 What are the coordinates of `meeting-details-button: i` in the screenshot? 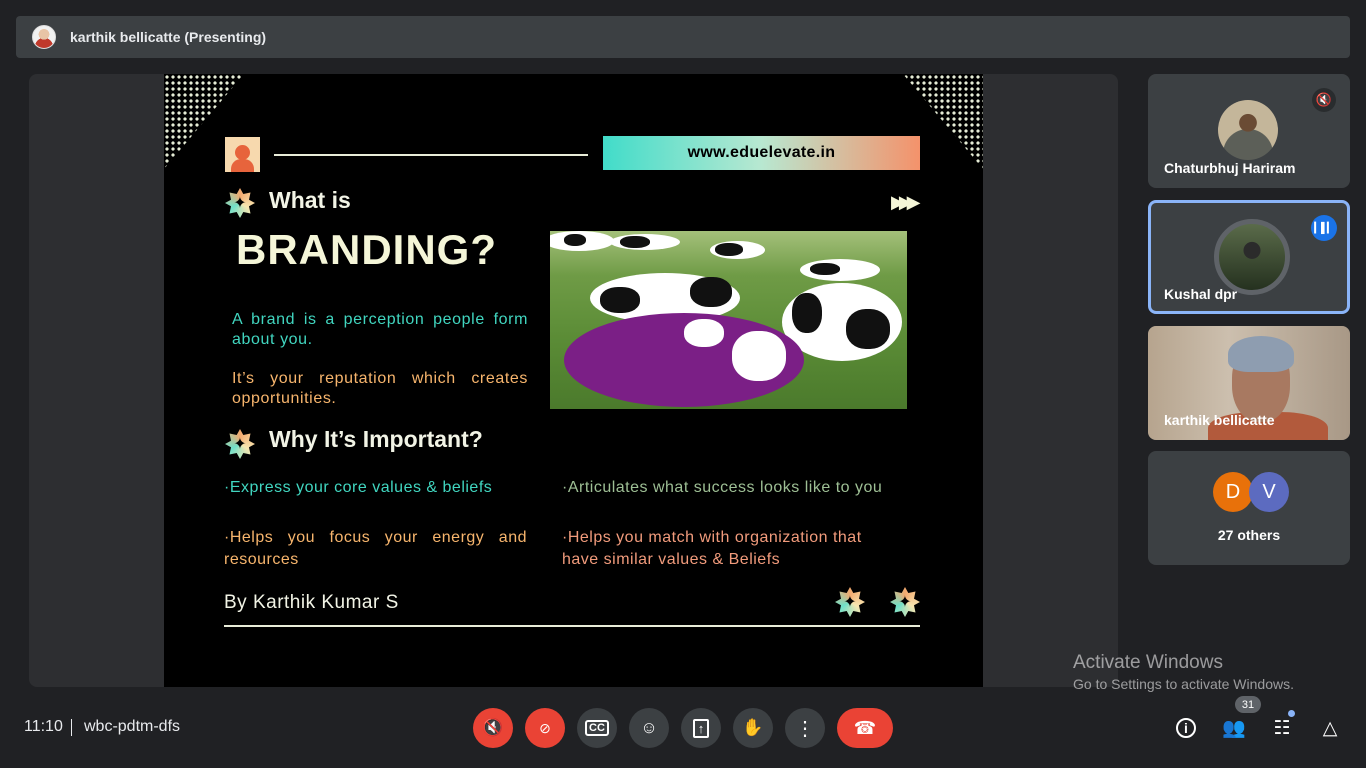 It's located at (1186, 728).